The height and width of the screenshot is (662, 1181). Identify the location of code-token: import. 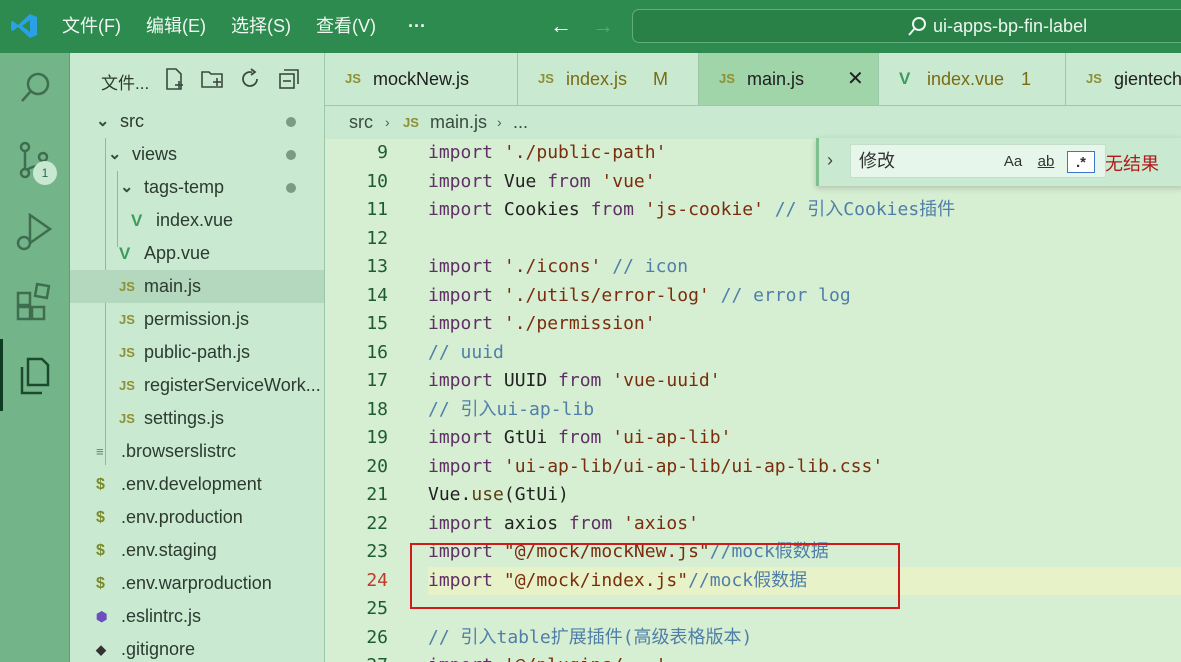
(466, 181).